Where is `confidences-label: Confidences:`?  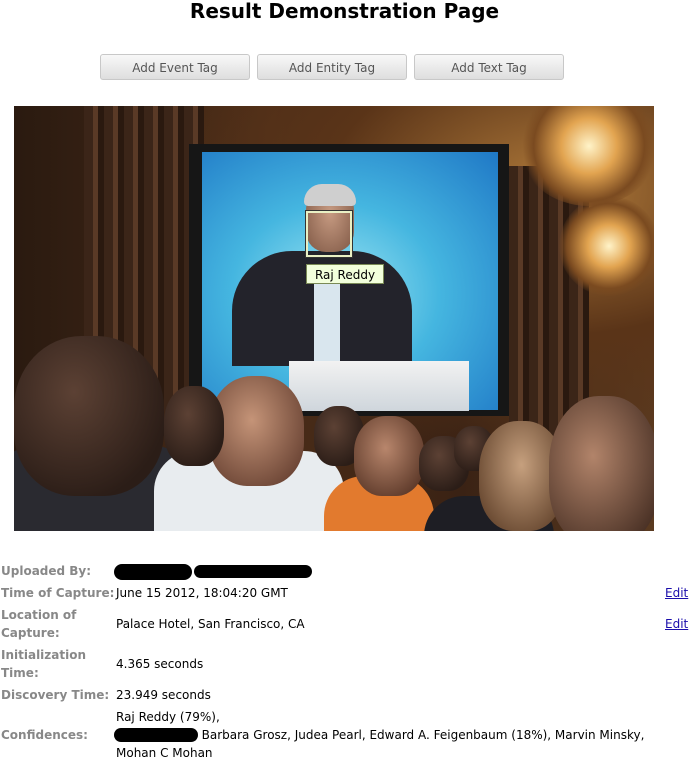
confidences-label: Confidences: is located at coordinates (44, 735).